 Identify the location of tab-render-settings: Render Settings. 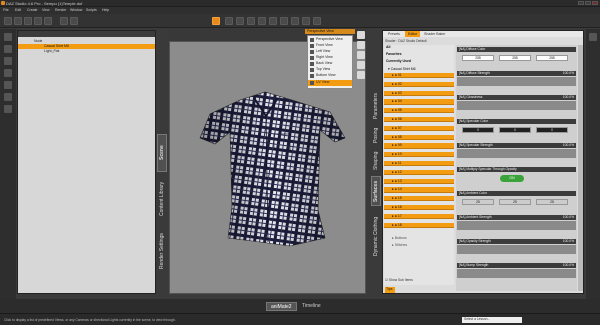
(162, 251).